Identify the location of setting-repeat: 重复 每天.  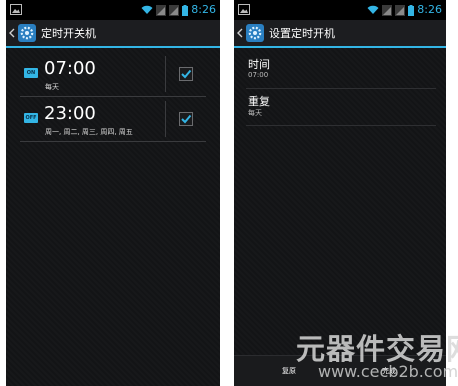
(341, 107).